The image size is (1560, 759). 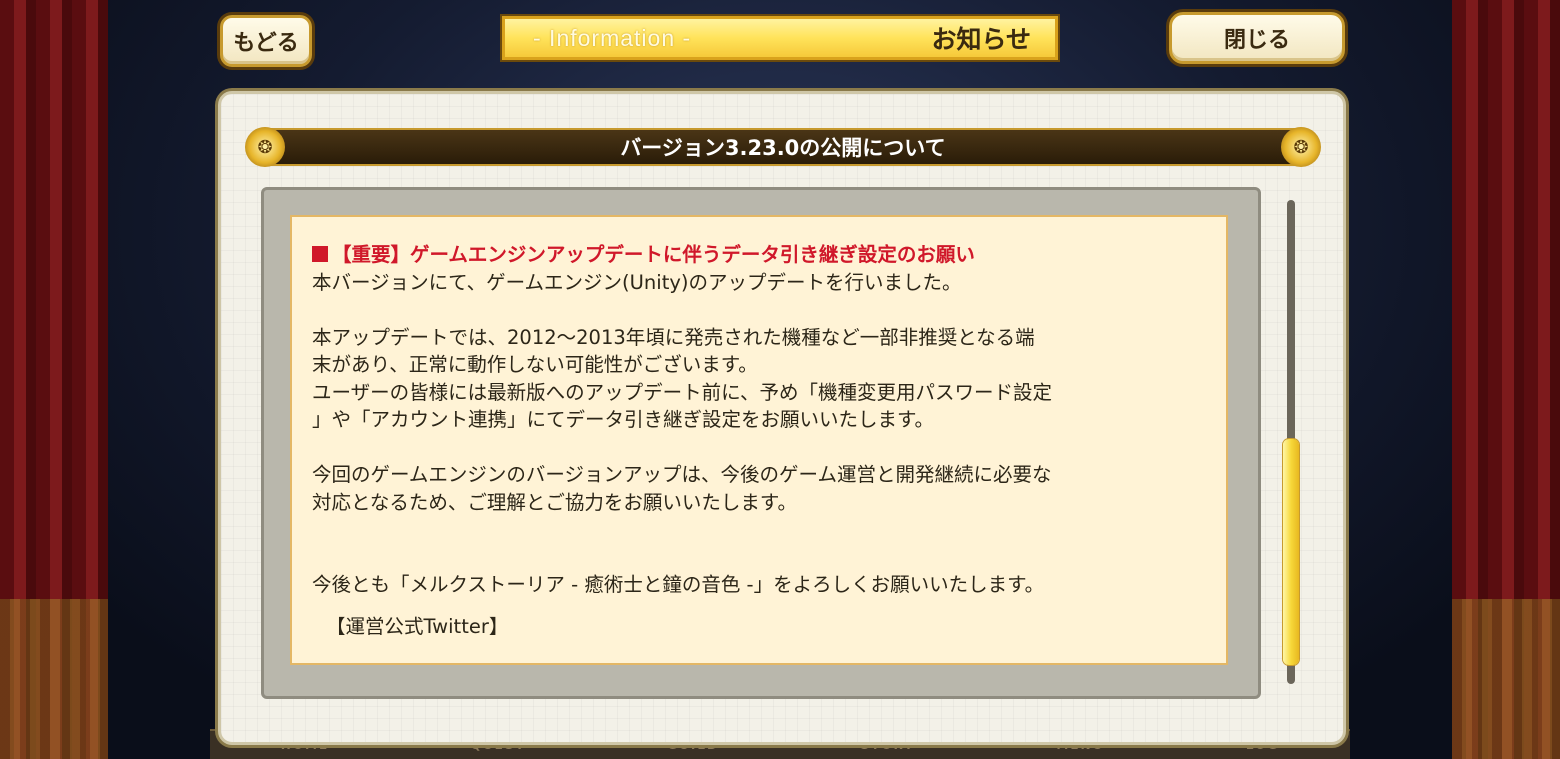 I want to click on body-line: 」や「アカウント連携」にてデータ引き継ぎ設定をお願いいたします。, so click(x=623, y=419).